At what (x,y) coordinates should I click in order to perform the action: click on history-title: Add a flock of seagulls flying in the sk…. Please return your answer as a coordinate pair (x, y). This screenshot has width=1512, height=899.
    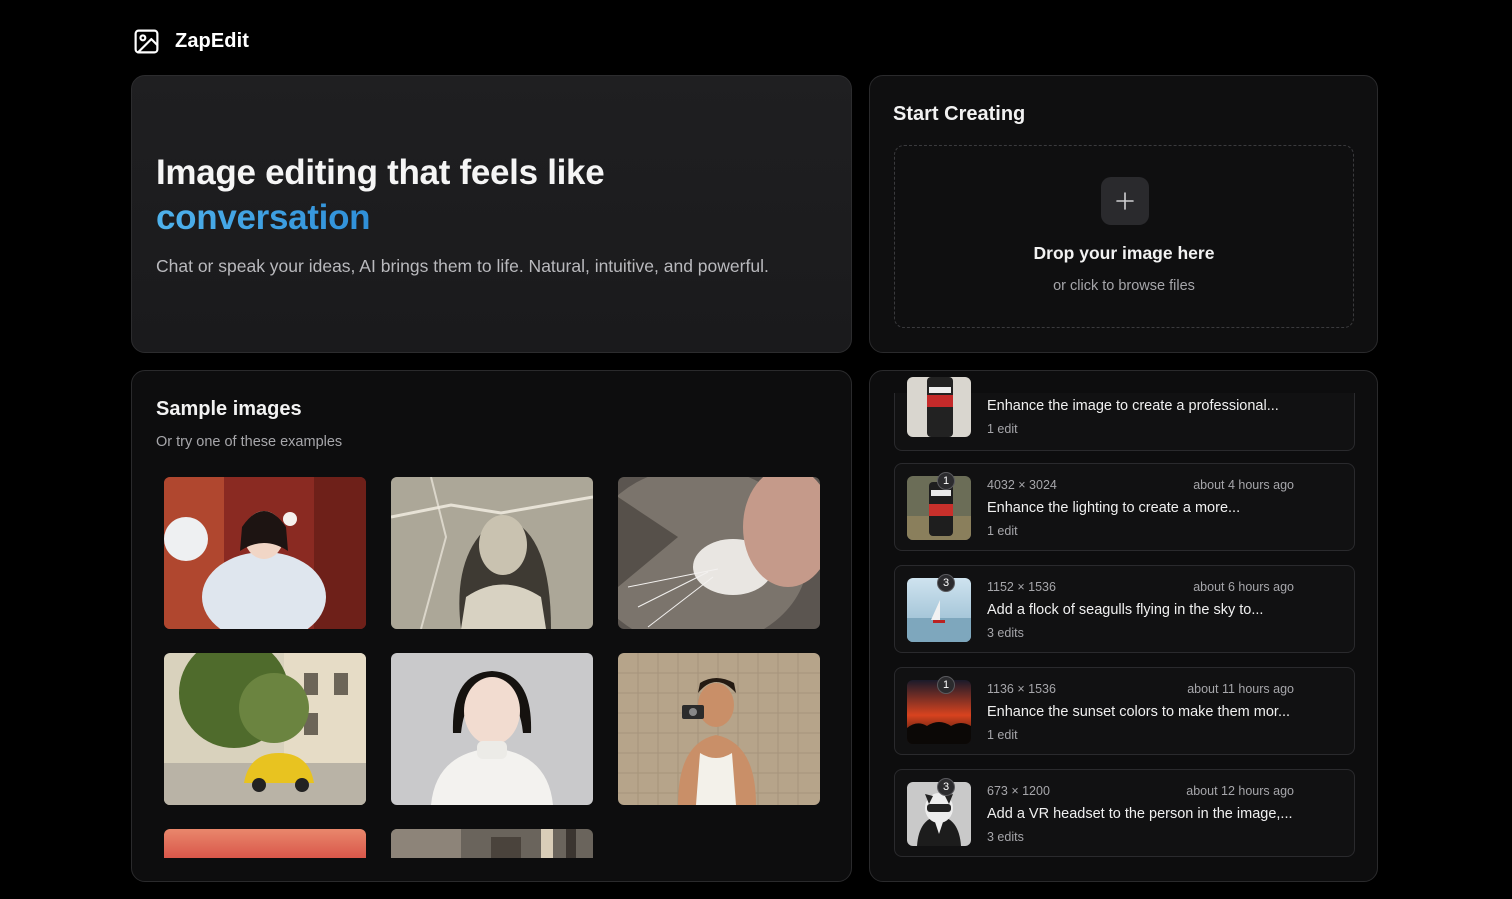
    Looking at the image, I should click on (1125, 610).